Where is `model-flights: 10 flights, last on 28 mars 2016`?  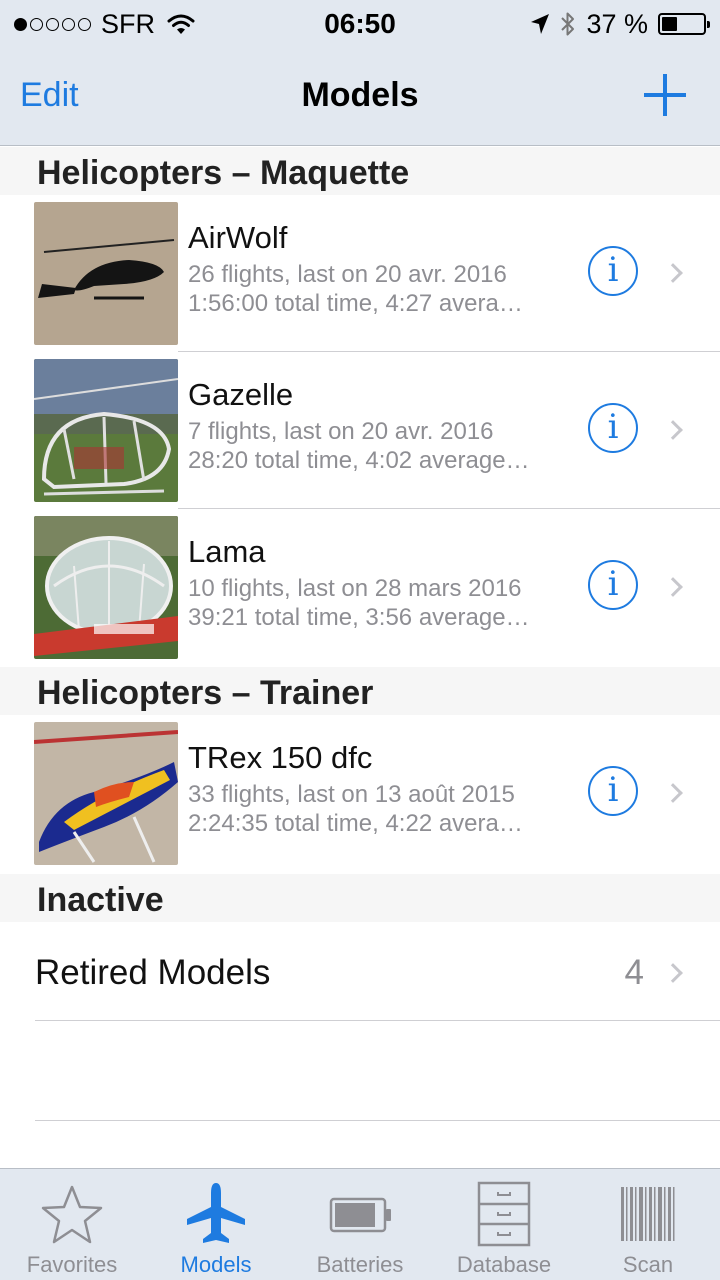
model-flights: 10 flights, last on 28 mars 2016 is located at coordinates (355, 588).